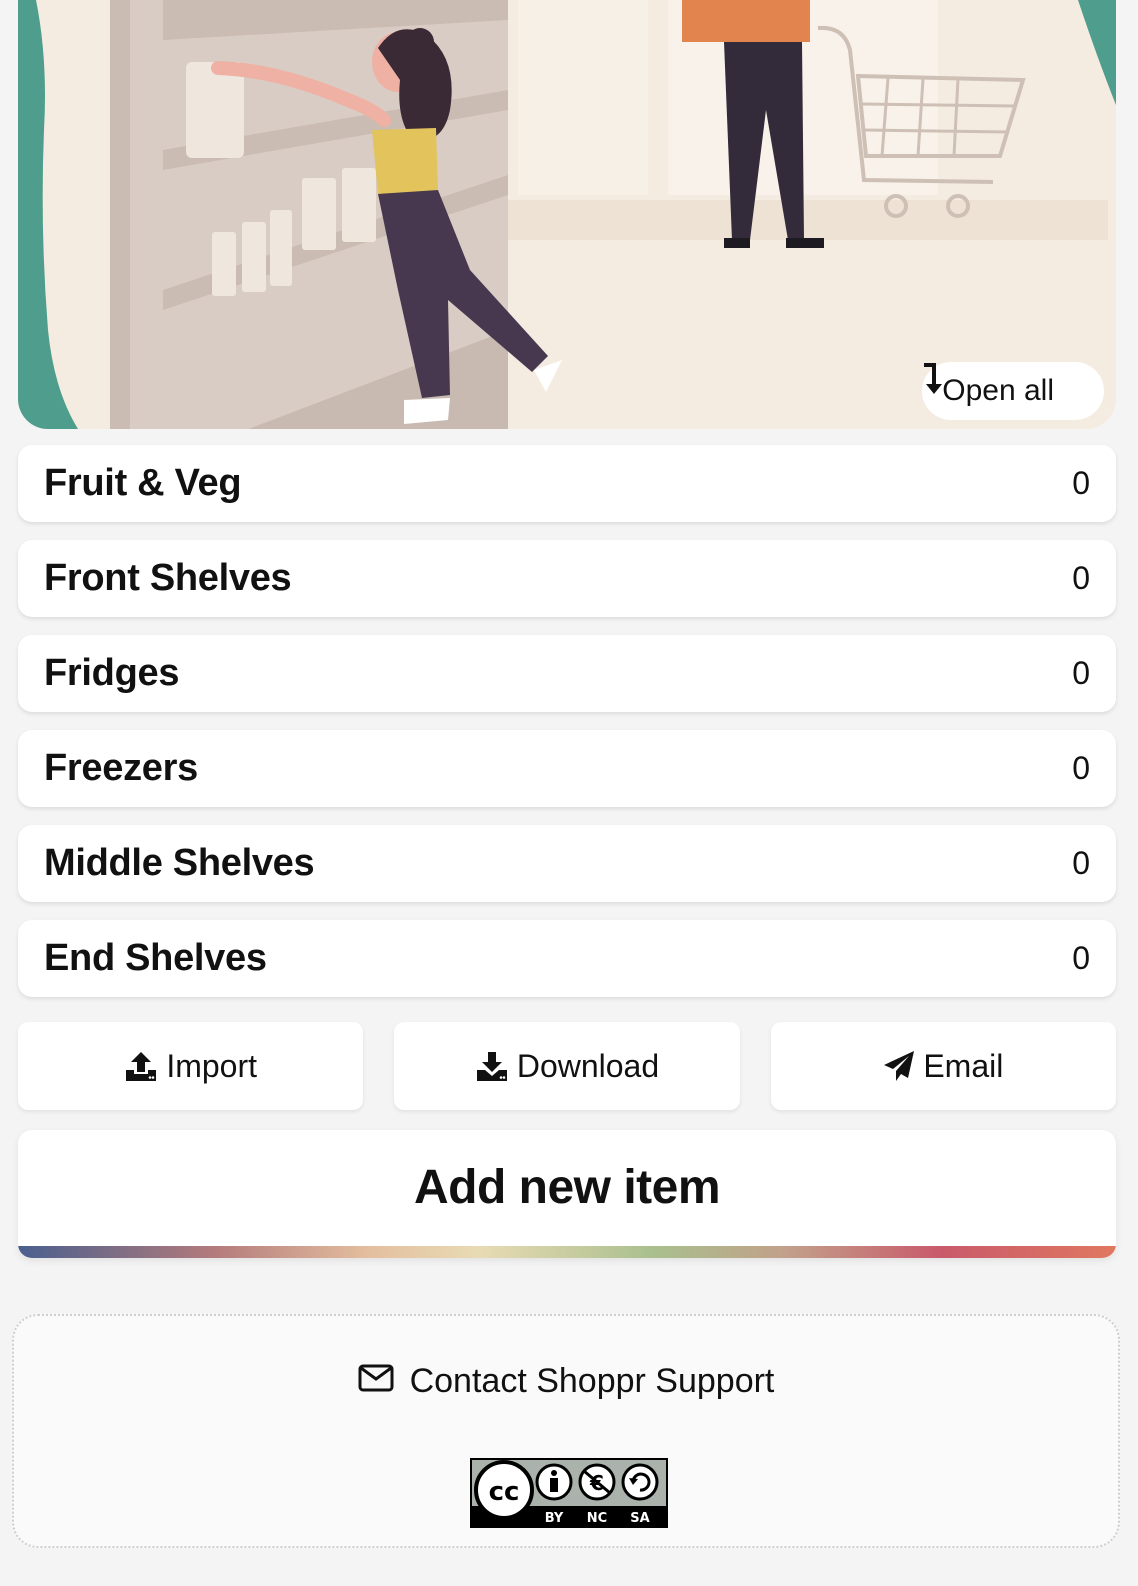 This screenshot has height=1586, width=1138. What do you see at coordinates (998, 390) in the screenshot?
I see `open-all-label: Open all` at bounding box center [998, 390].